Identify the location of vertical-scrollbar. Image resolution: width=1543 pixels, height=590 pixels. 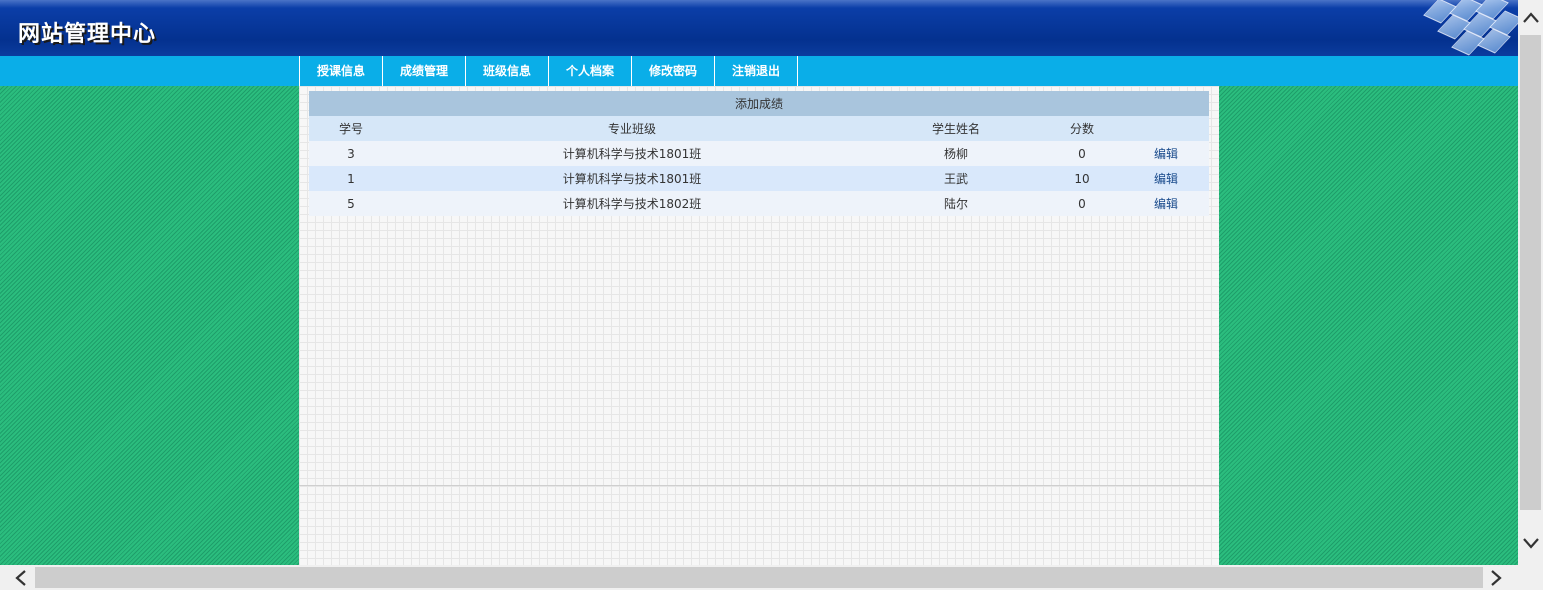
(1530, 282).